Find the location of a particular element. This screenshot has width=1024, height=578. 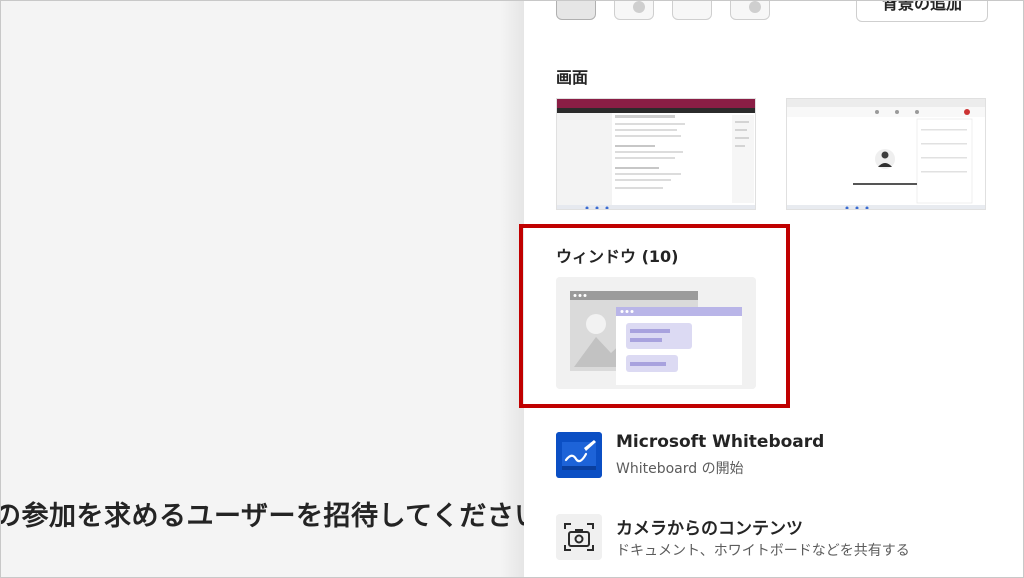

background-blur-option is located at coordinates (634, 10).